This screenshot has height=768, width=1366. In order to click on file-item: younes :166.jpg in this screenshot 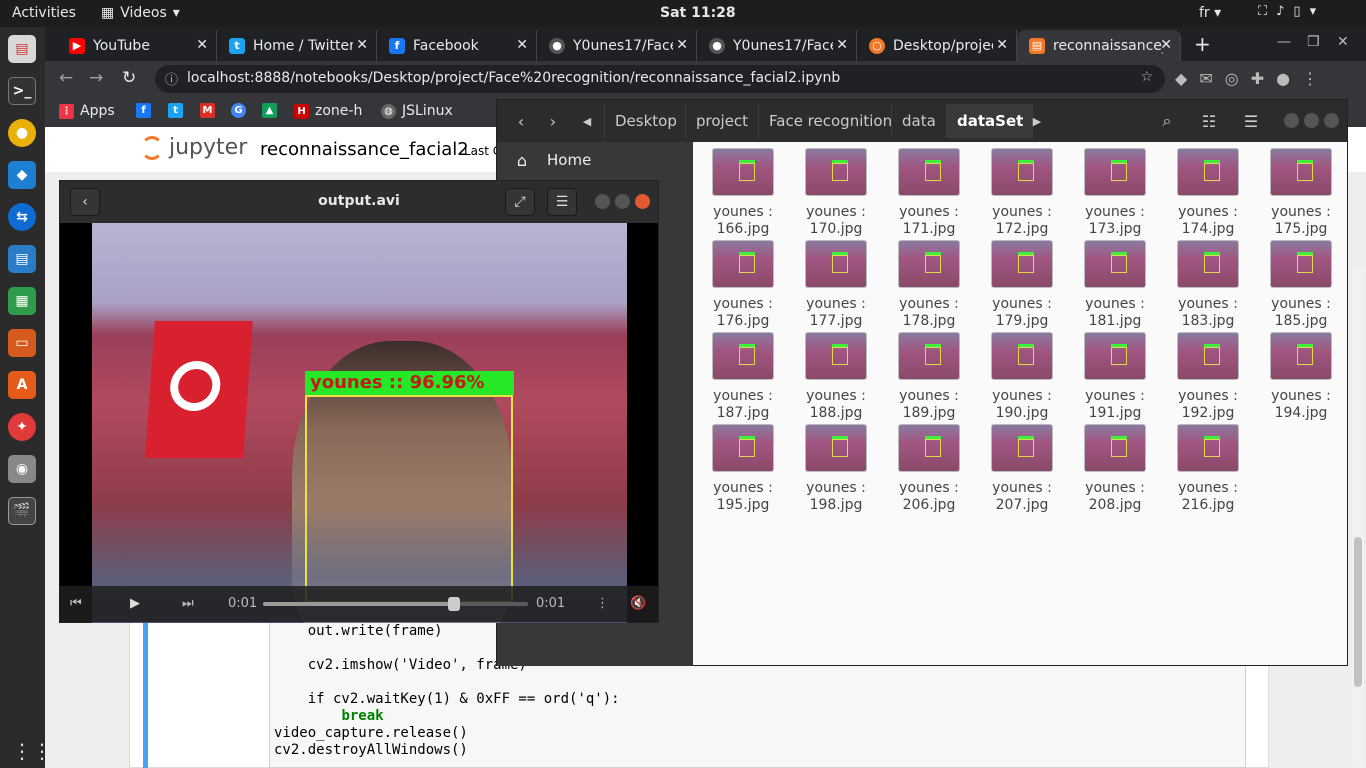, I will do `click(743, 193)`.